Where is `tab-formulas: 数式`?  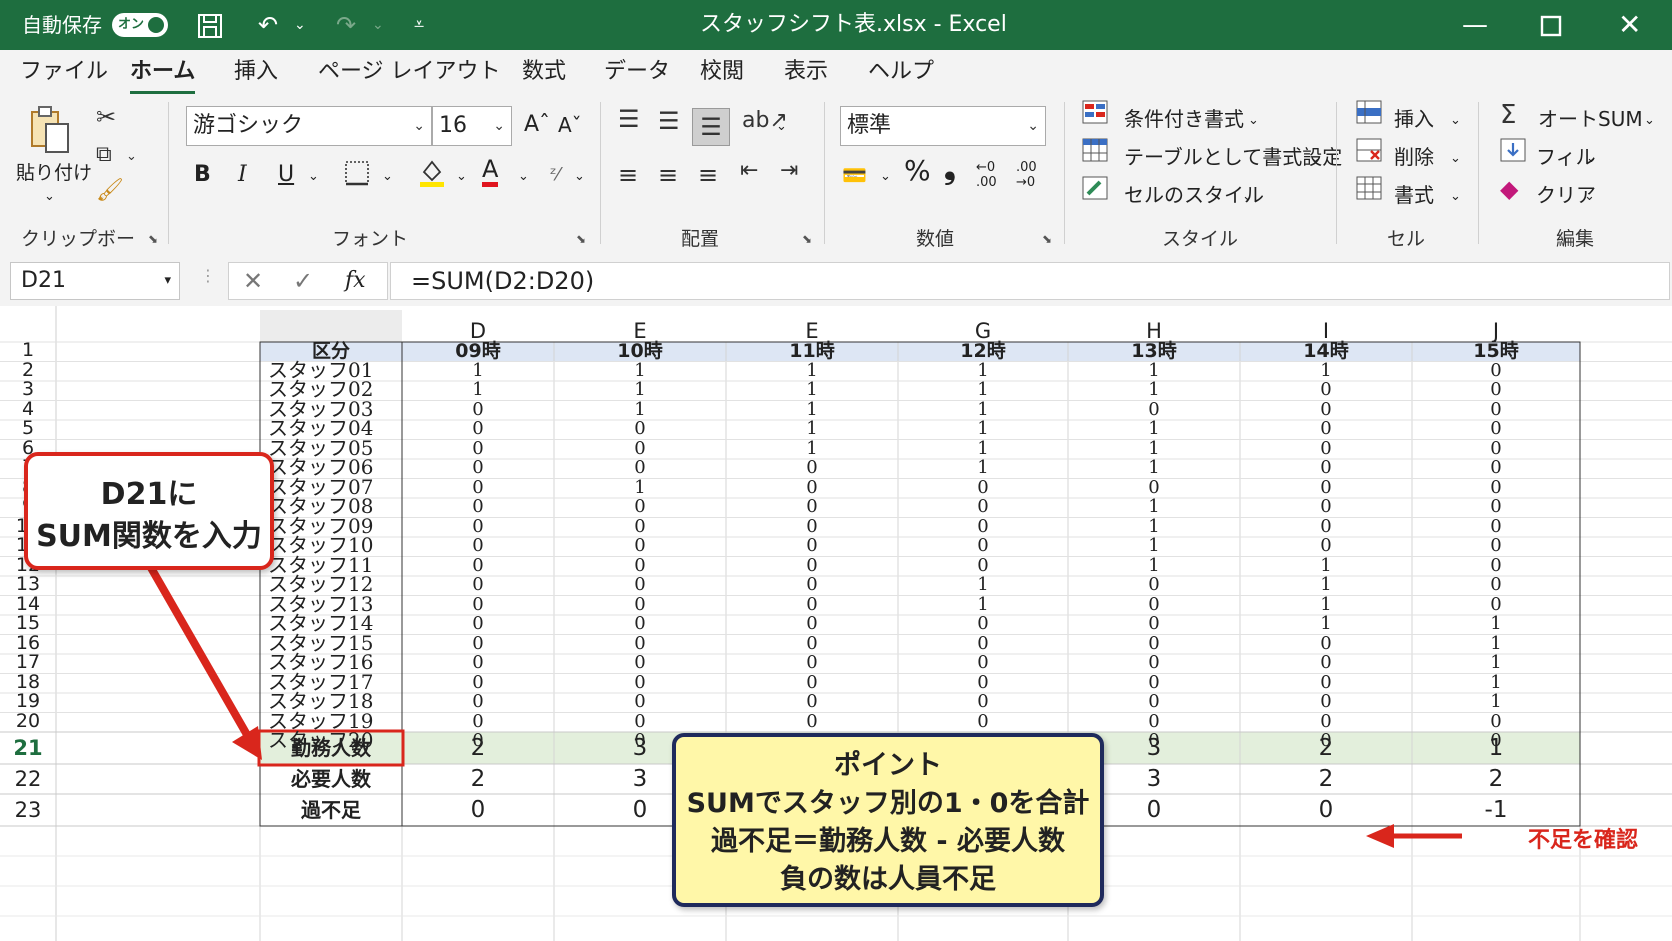 tab-formulas: 数式 is located at coordinates (544, 72).